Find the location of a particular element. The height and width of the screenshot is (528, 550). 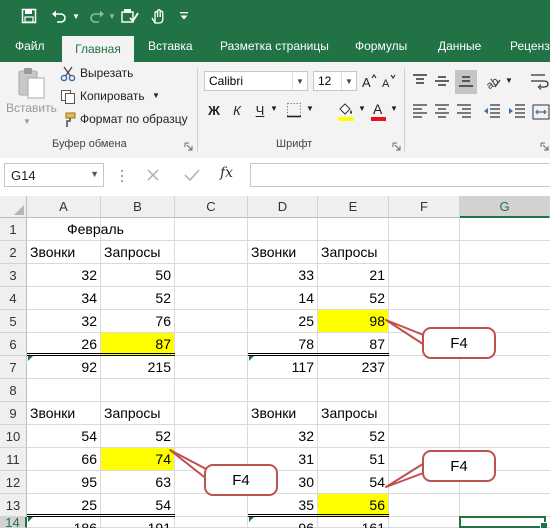

row-header-5: 5 is located at coordinates (13, 321).